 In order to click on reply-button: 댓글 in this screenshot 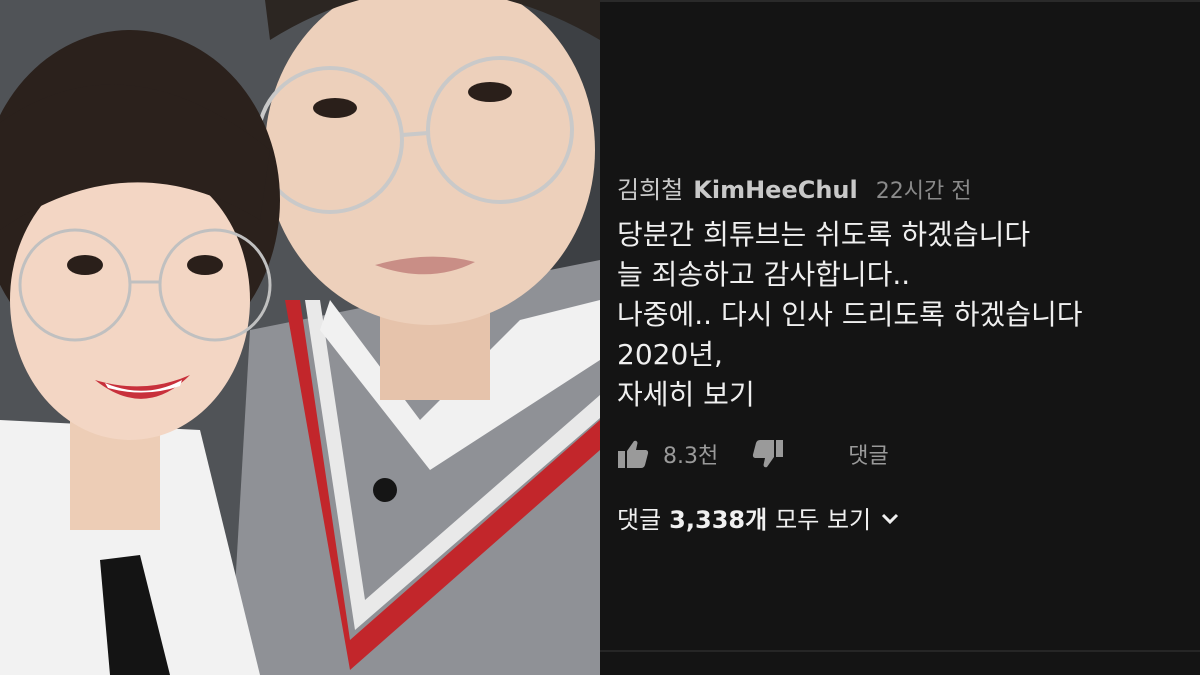, I will do `click(868, 454)`.